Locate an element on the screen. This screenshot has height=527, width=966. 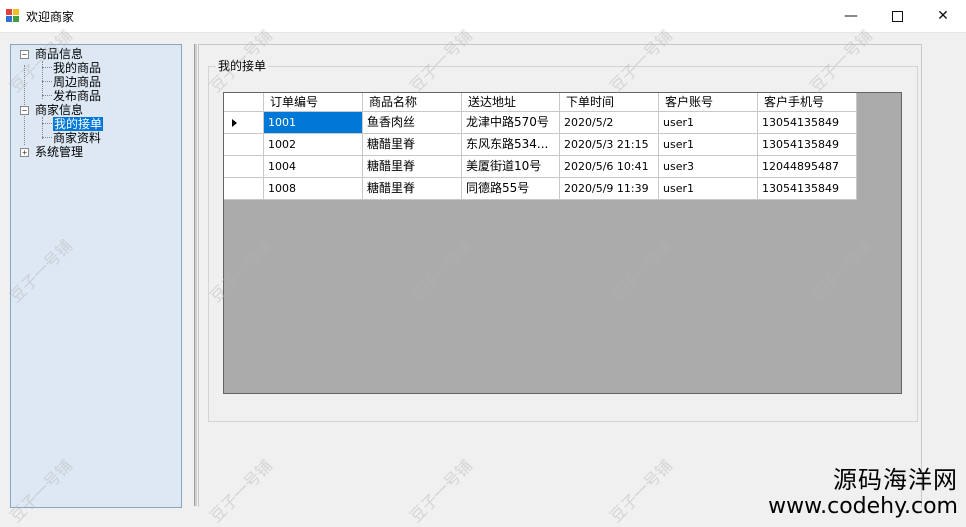
brand-url: www.codehy.com is located at coordinates (863, 506).